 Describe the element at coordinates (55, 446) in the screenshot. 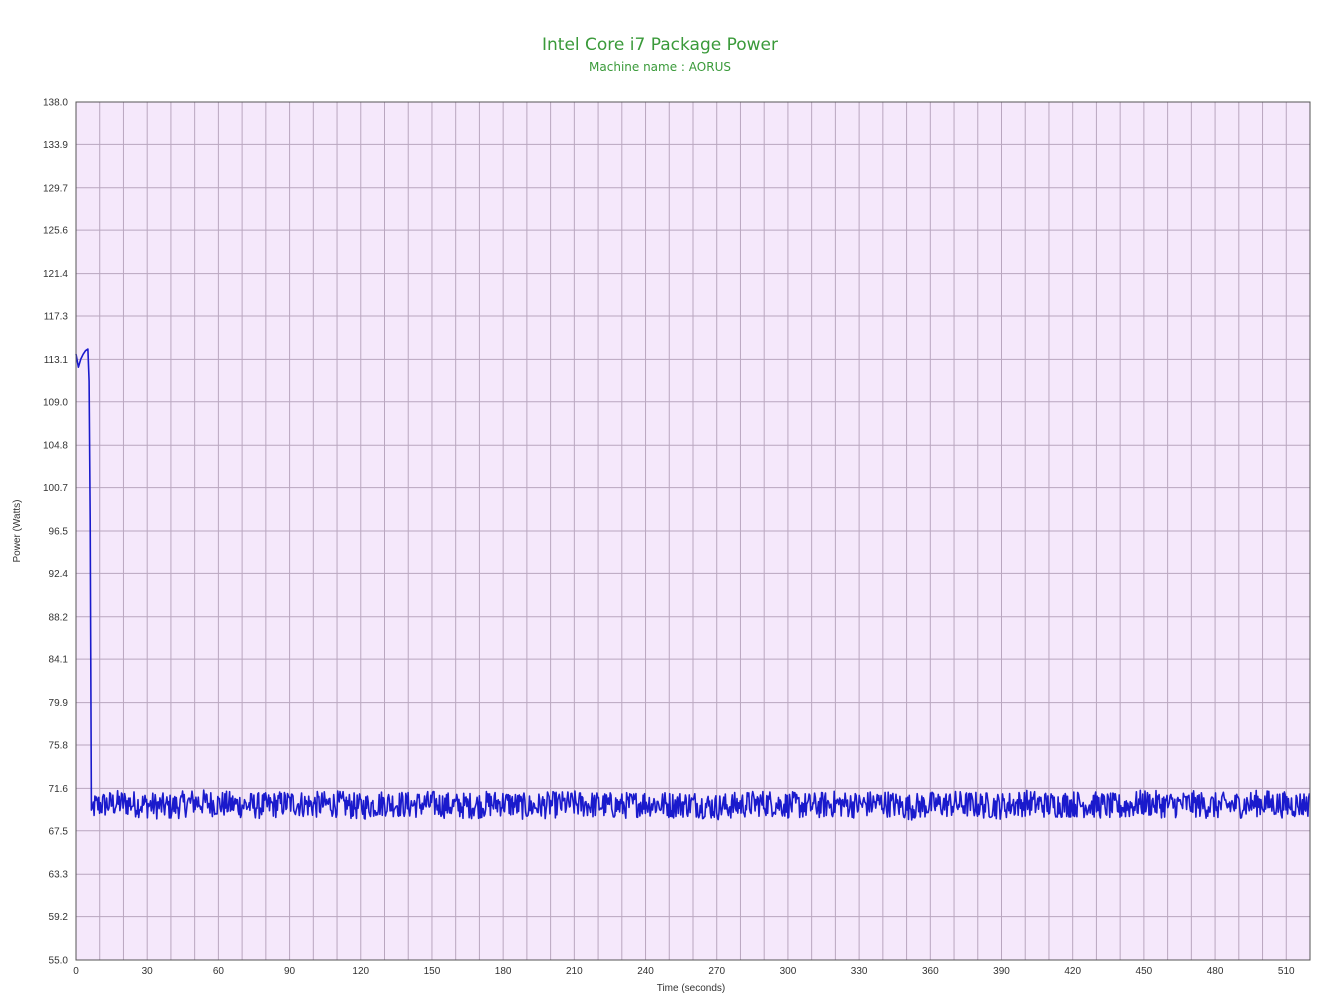

I see `y-tick-label: 104.8` at that location.